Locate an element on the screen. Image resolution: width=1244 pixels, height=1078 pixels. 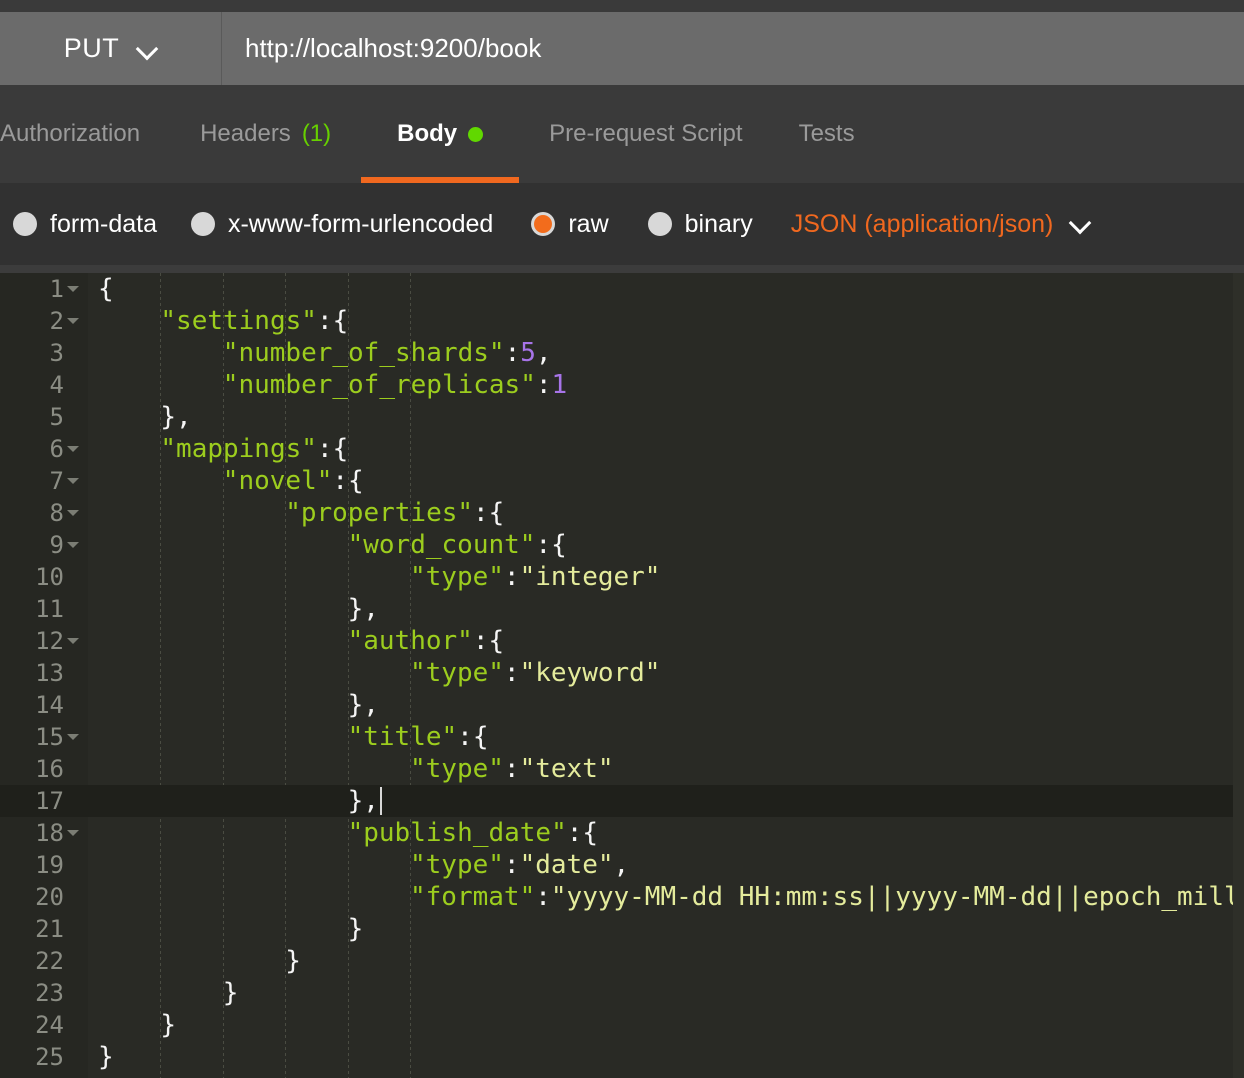
line-number: 6 is located at coordinates (44, 449).